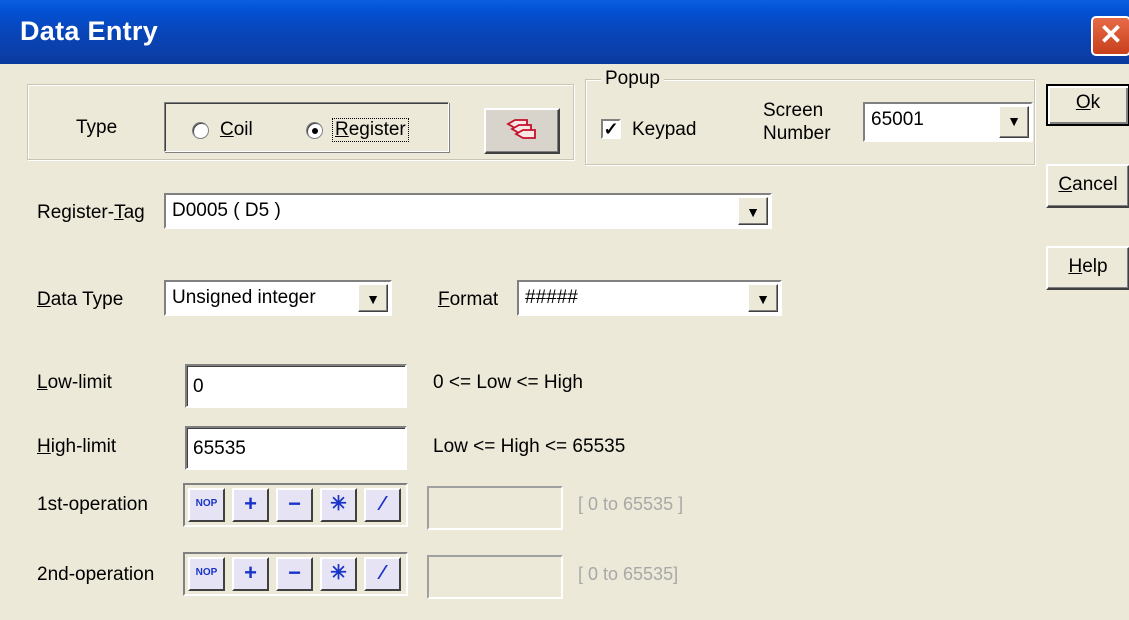 This screenshot has height=620, width=1129. What do you see at coordinates (296, 386) in the screenshot?
I see `low-limit-input: 0` at bounding box center [296, 386].